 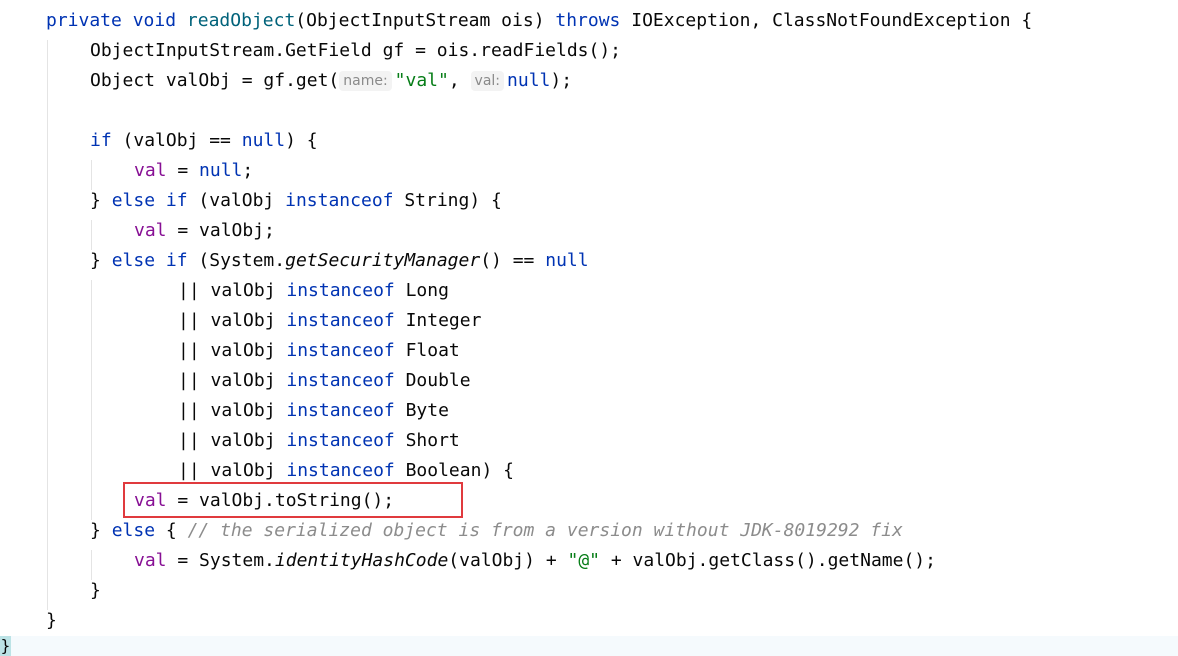 I want to click on next-line-strip: }, so click(x=589, y=646).